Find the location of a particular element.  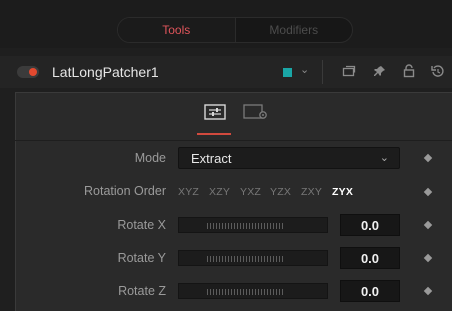

rotate-z-slider is located at coordinates (253, 291).